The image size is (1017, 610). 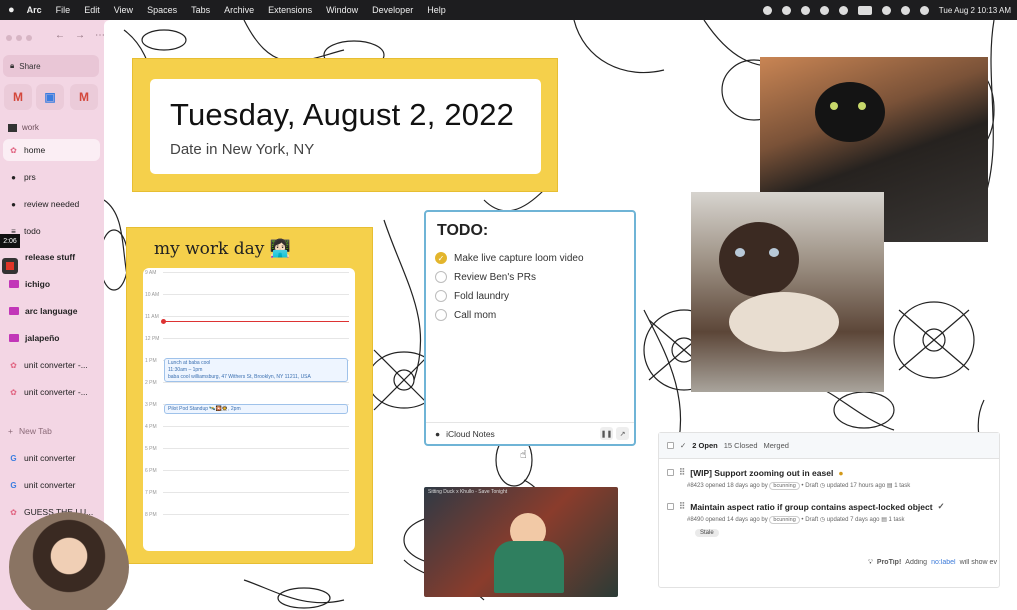 I want to click on sidebar-tab-unit-converter-4: G unit converter, so click(x=51, y=485).